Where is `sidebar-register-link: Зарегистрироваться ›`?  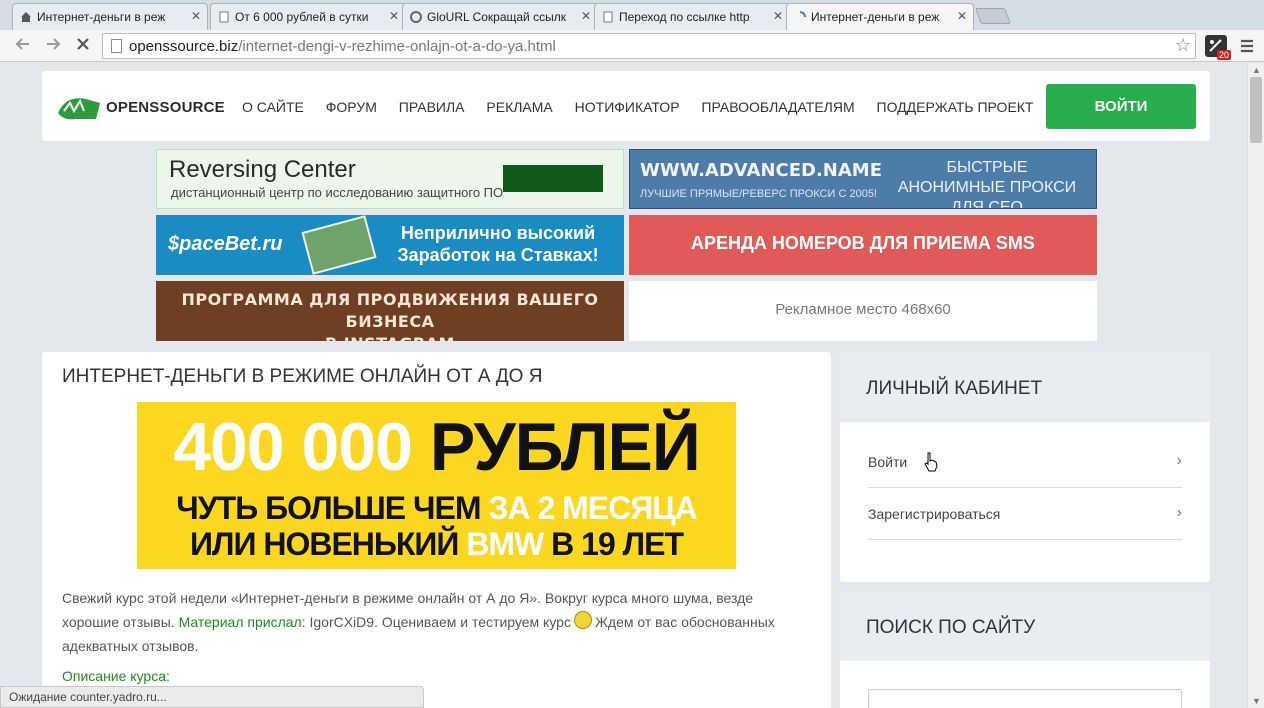
sidebar-register-link: Зарегистрироваться › is located at coordinates (1025, 514).